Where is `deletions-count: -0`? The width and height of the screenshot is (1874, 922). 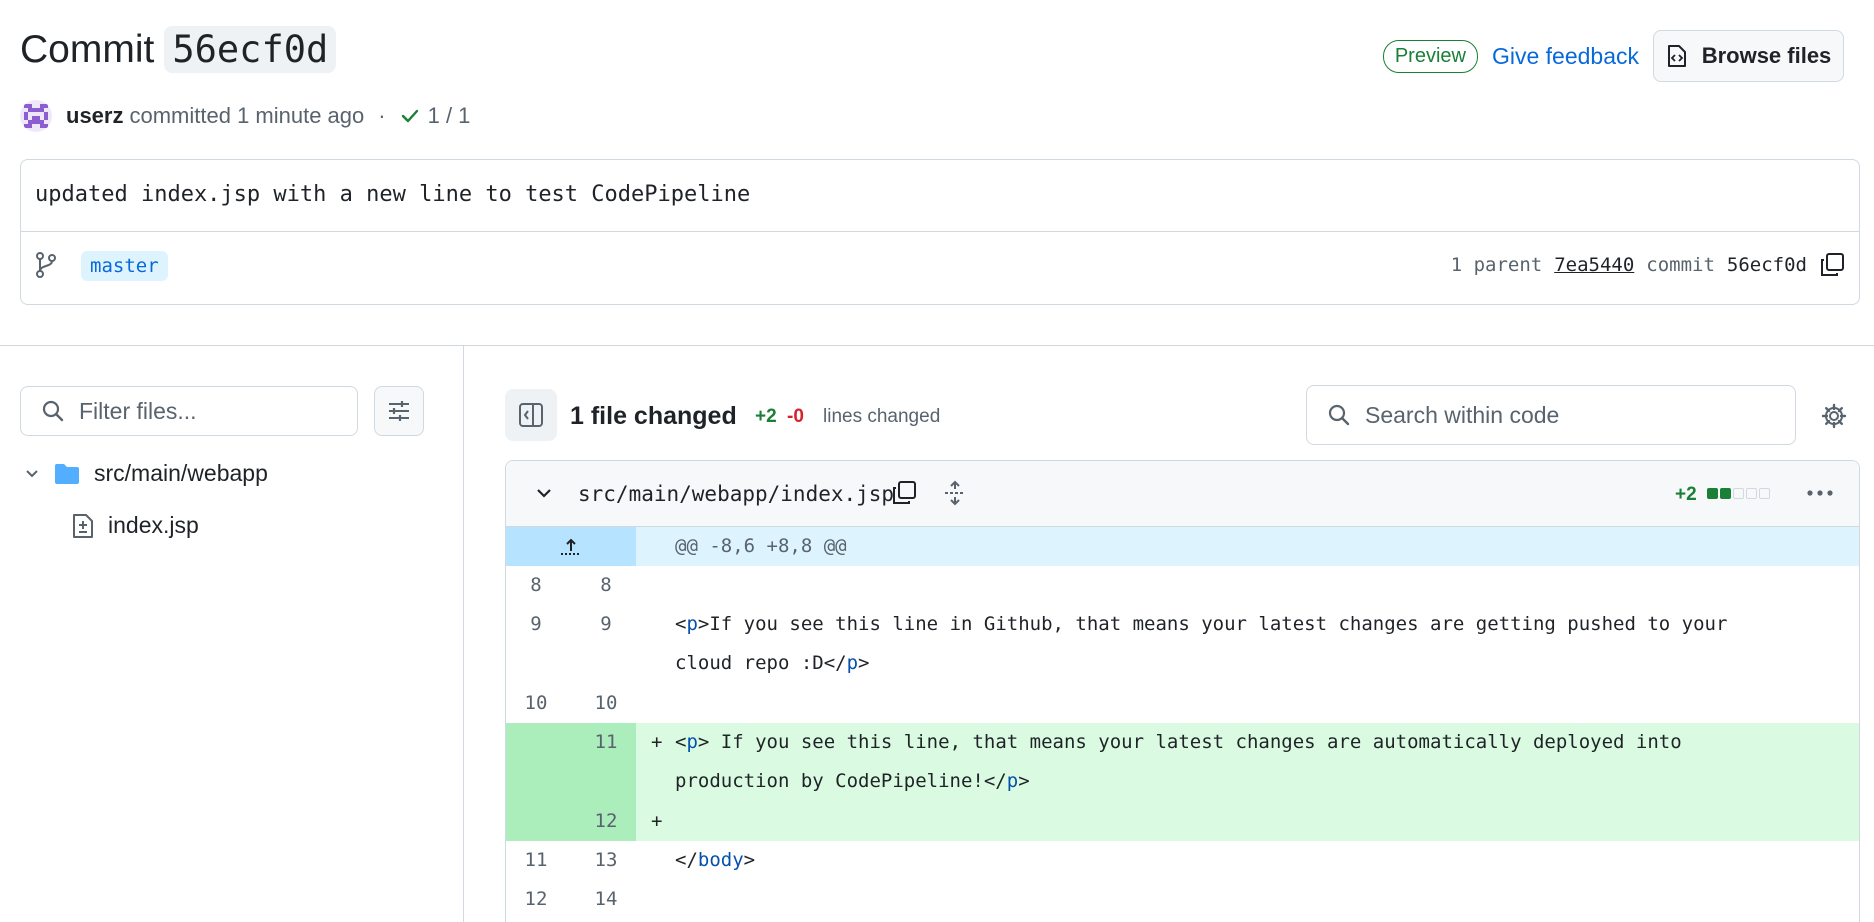
deletions-count: -0 is located at coordinates (795, 416).